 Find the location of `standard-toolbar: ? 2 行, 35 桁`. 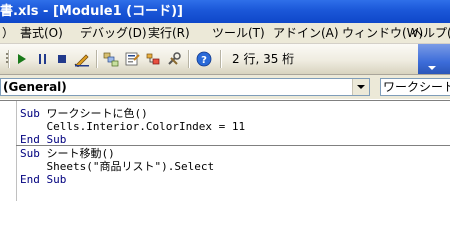

standard-toolbar: ? 2 行, 35 桁 is located at coordinates (225, 59).